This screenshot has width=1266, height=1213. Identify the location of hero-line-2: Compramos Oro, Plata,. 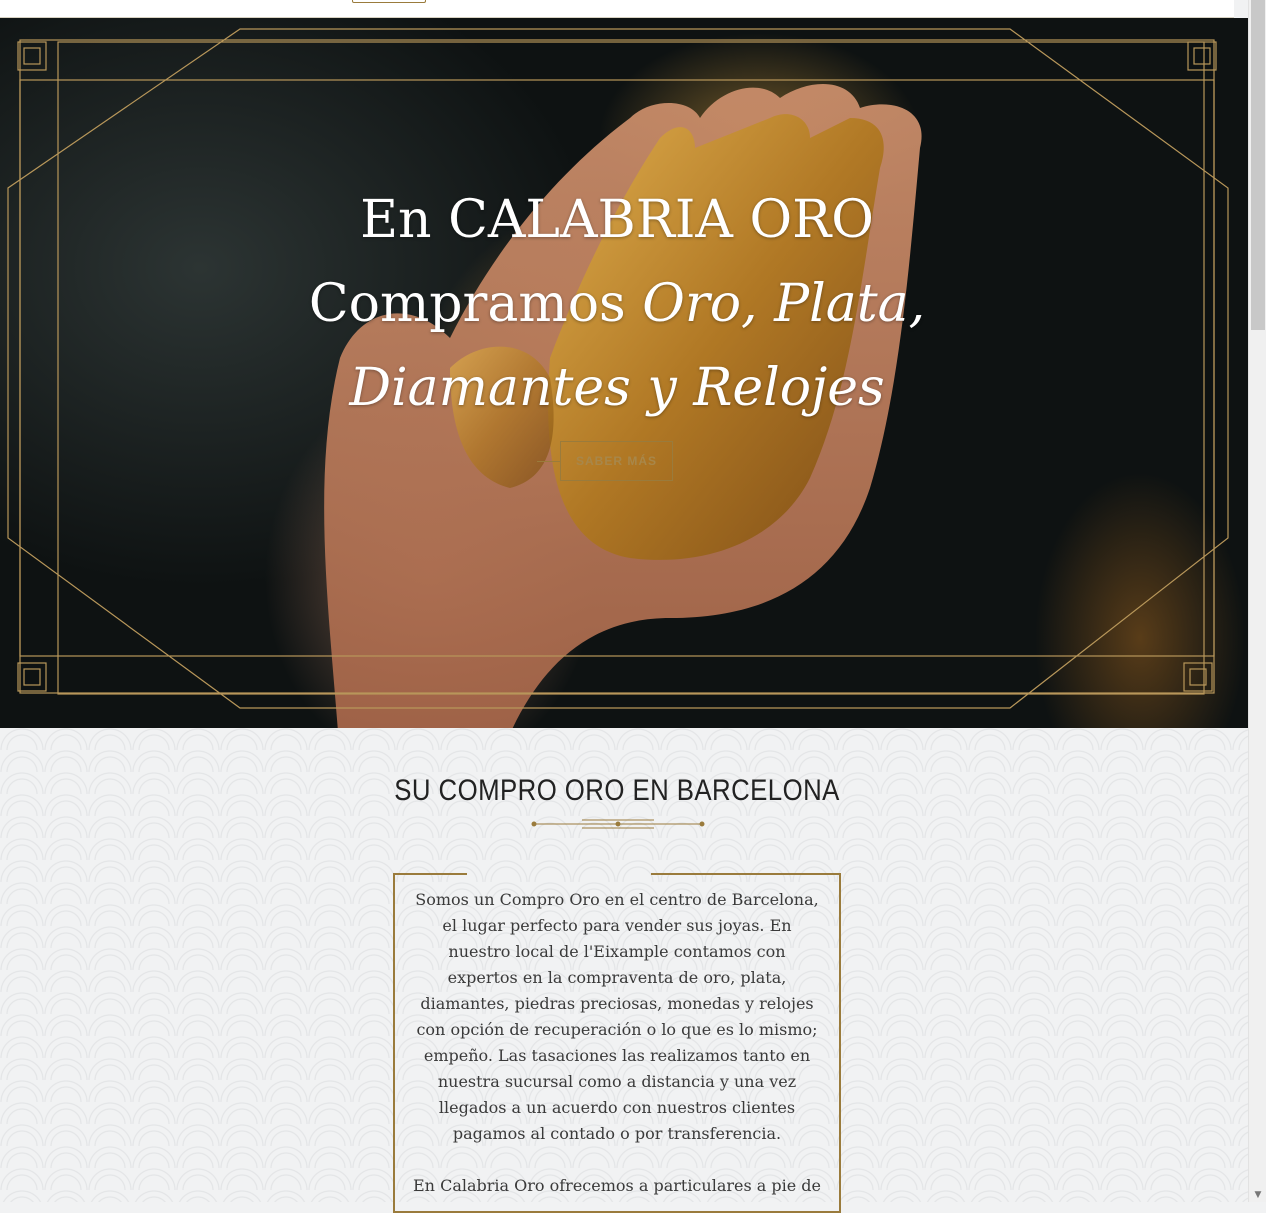
(617, 304).